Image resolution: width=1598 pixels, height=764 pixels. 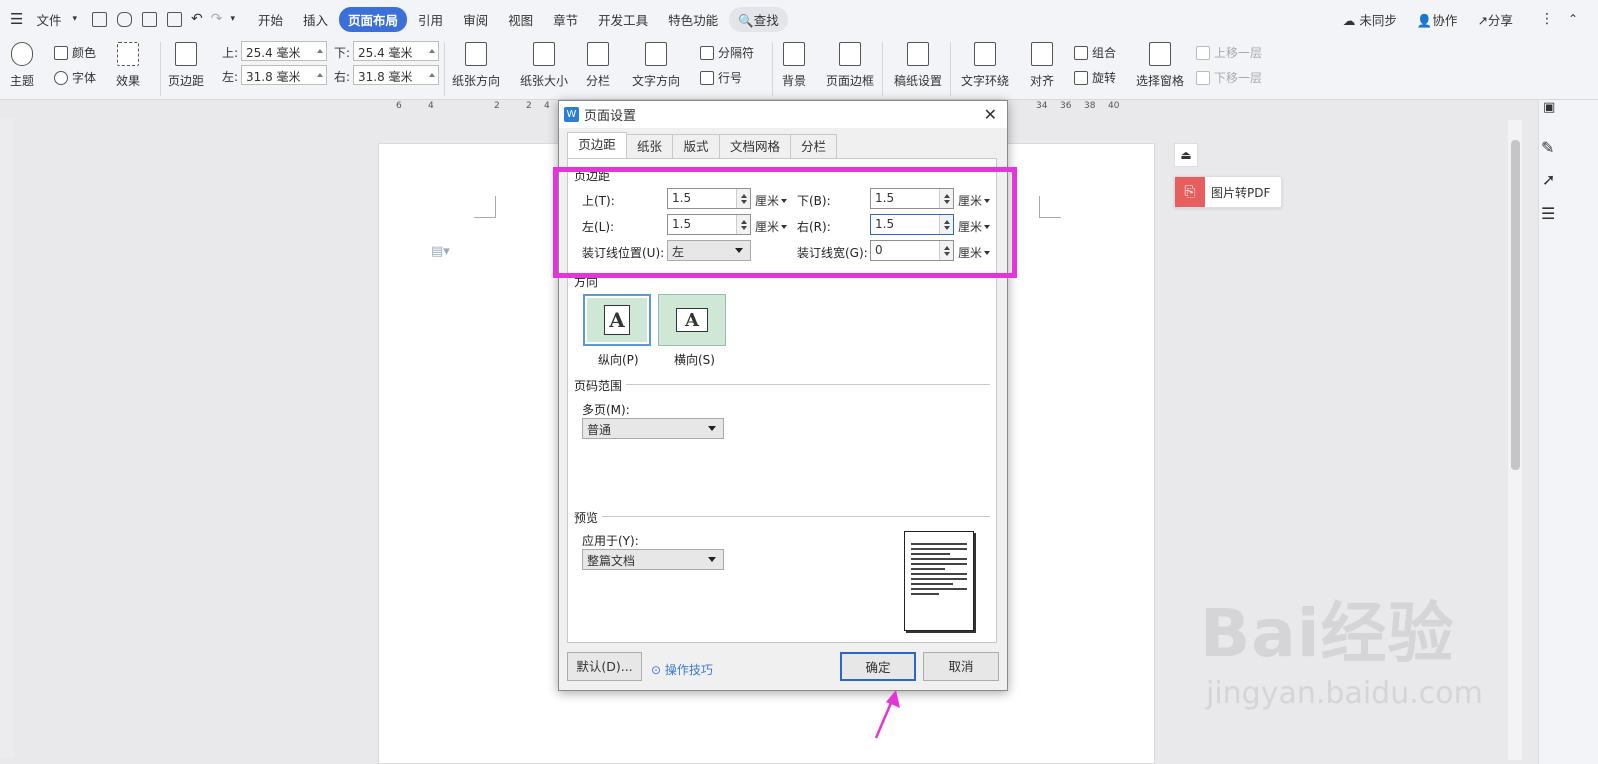 I want to click on page-border-icon, so click(x=850, y=54).